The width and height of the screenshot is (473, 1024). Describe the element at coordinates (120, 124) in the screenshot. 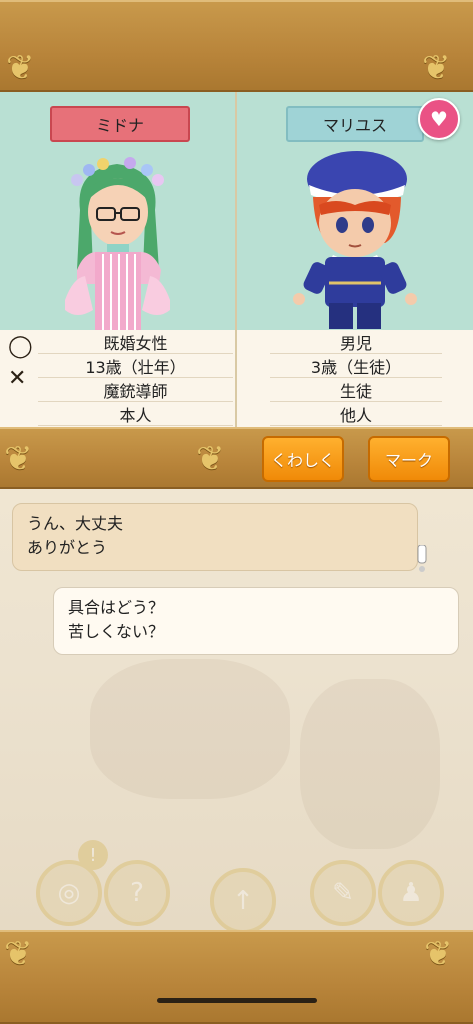

I see `character-name-tag-left: ミドナ` at that location.